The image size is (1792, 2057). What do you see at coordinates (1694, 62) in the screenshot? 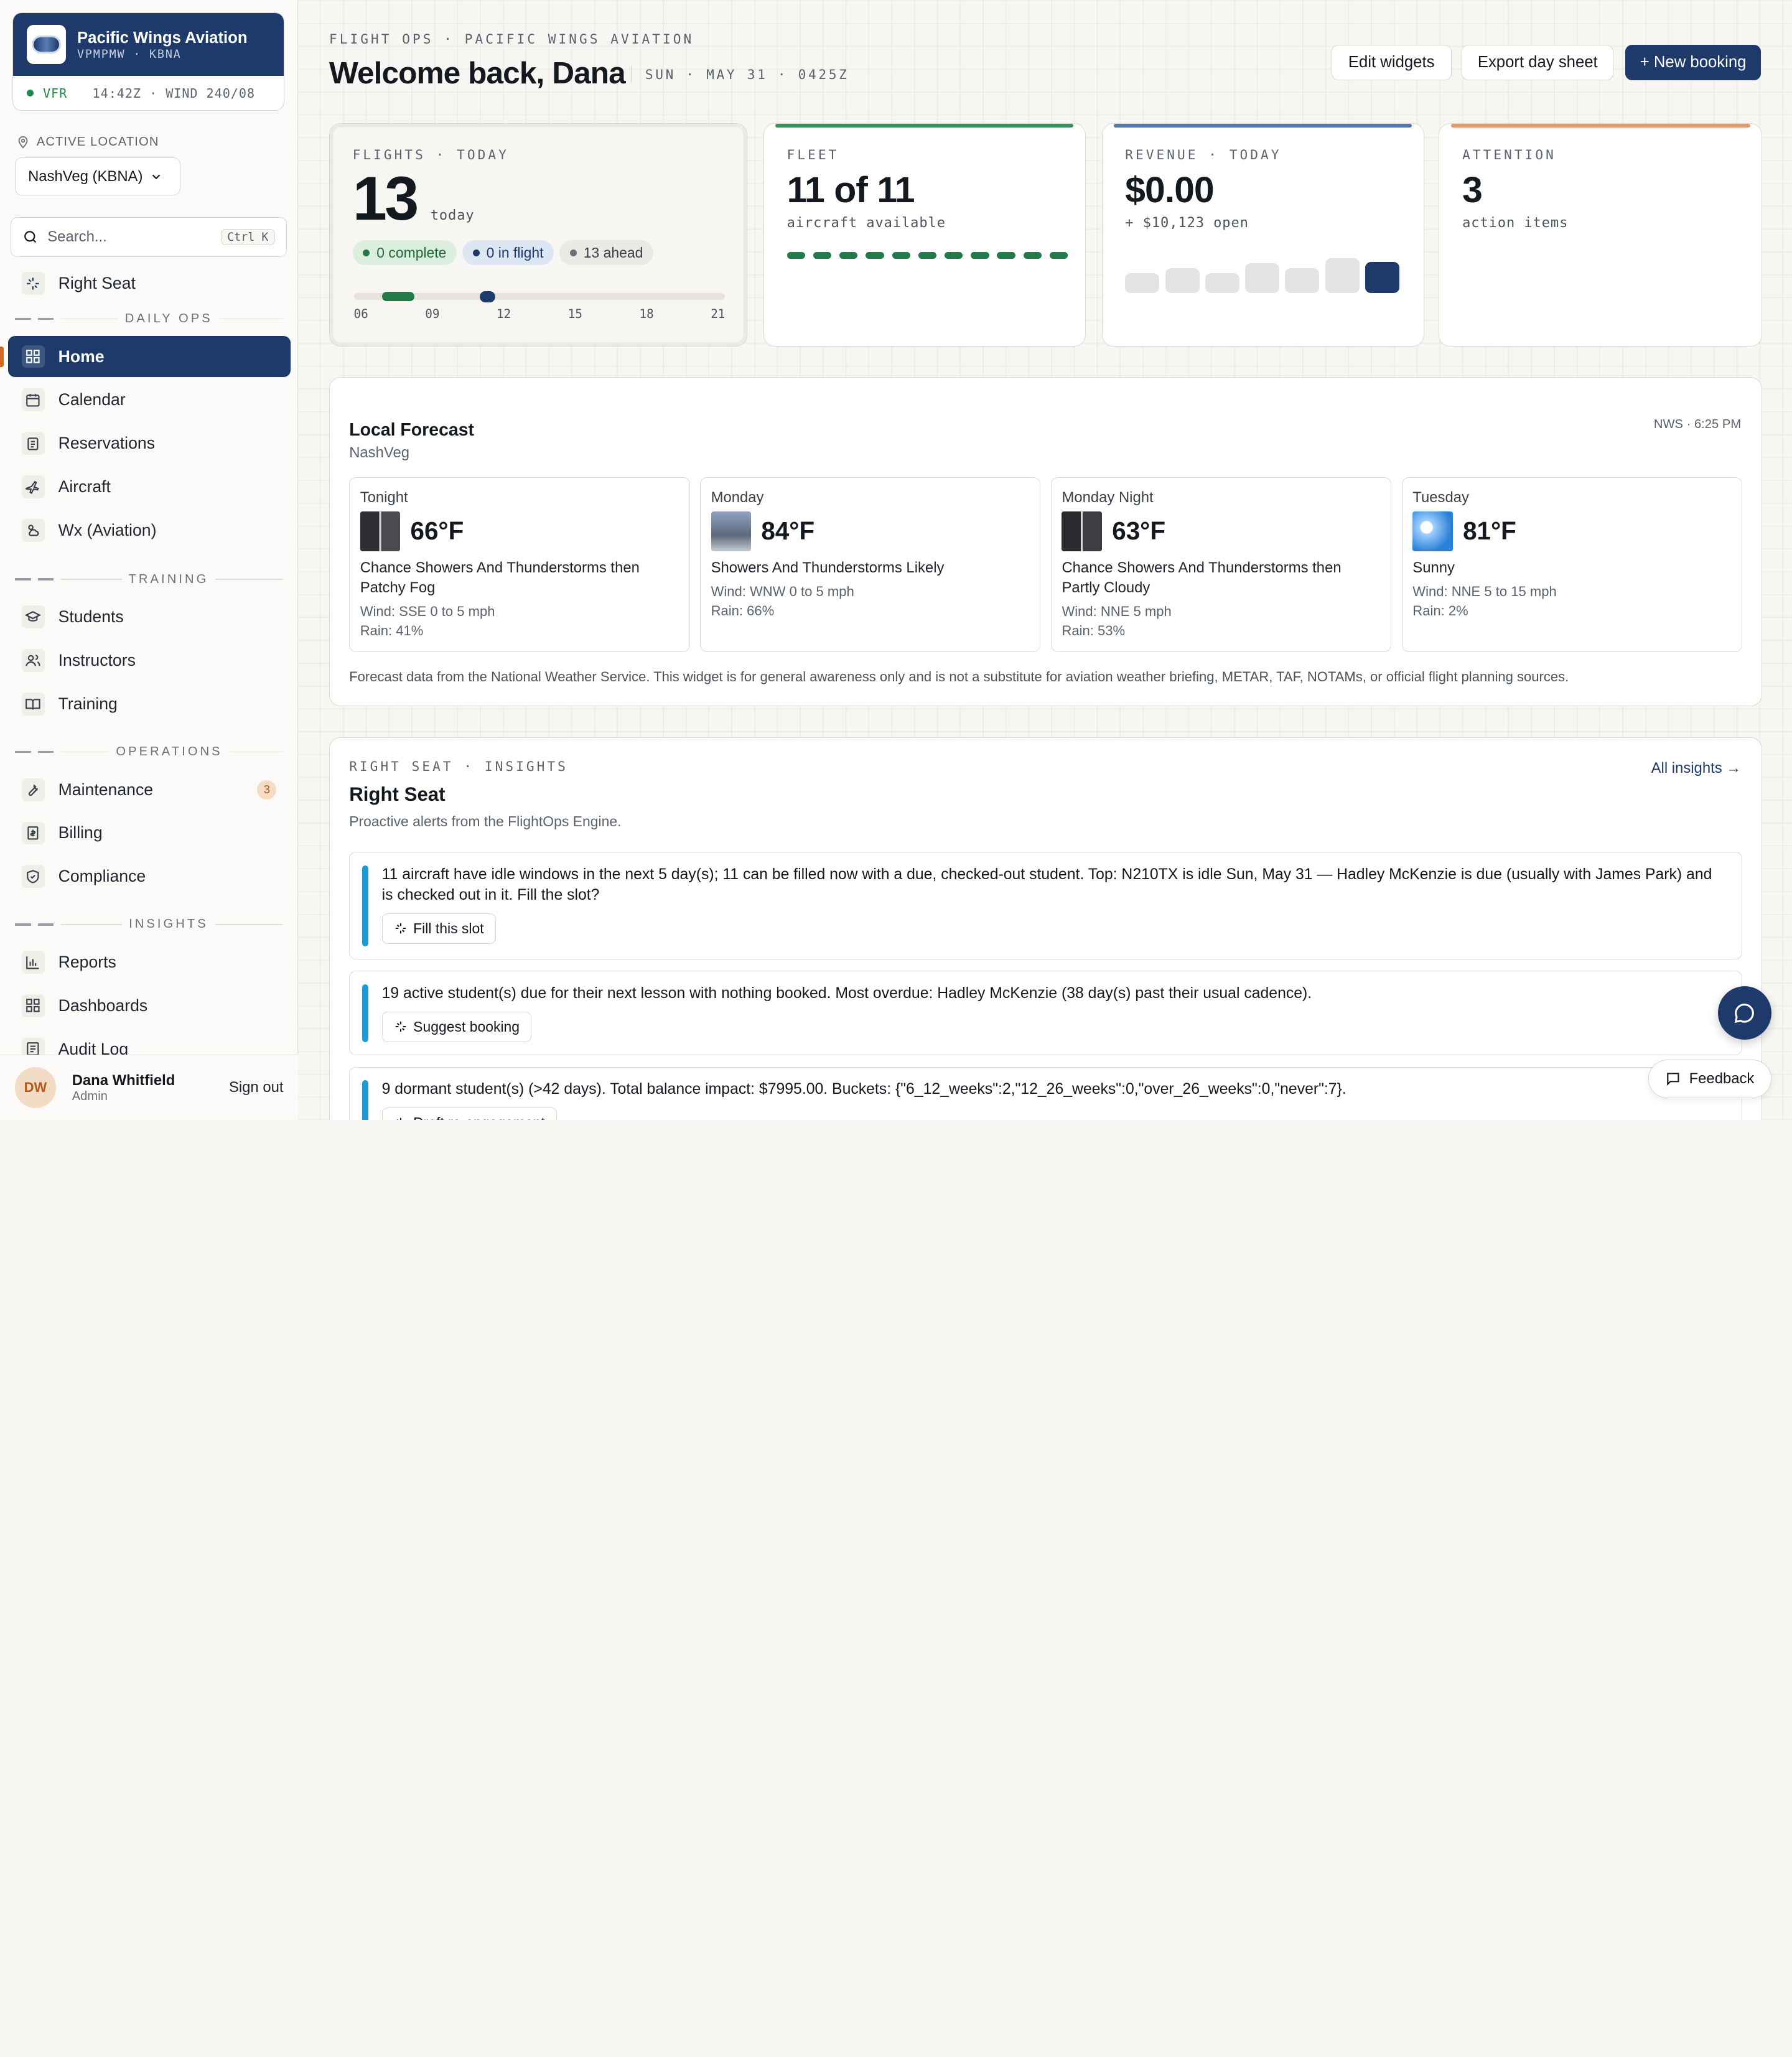
I see `new-booking-button: + New booking` at bounding box center [1694, 62].